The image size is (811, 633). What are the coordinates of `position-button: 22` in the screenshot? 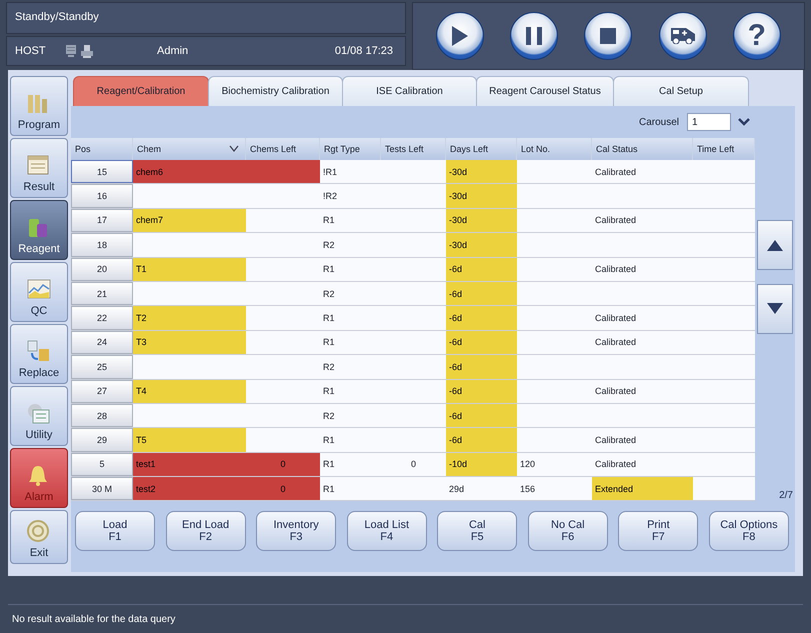 It's located at (102, 318).